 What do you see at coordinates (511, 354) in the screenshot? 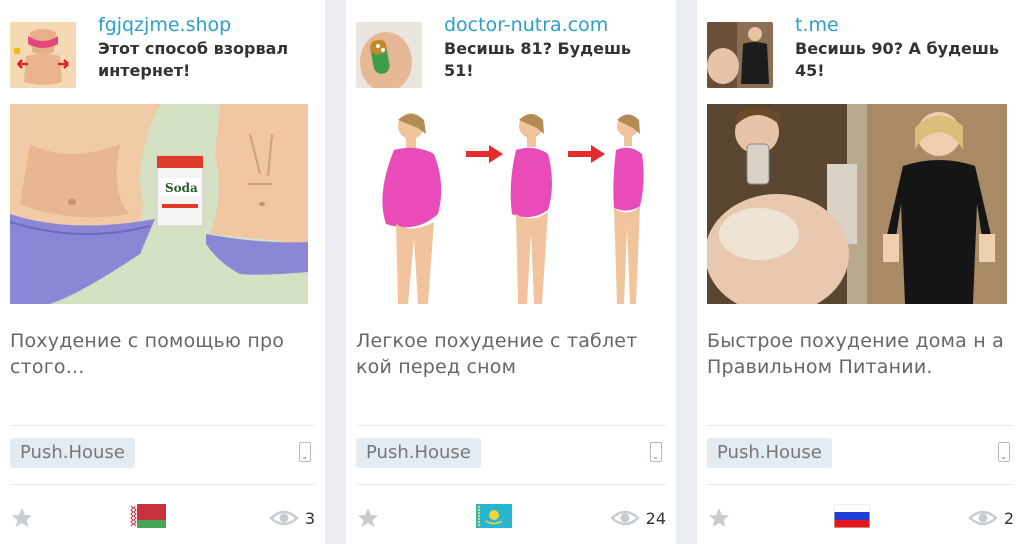
I see `ad-description: Легкое похудение с таблет кой перед сном` at bounding box center [511, 354].